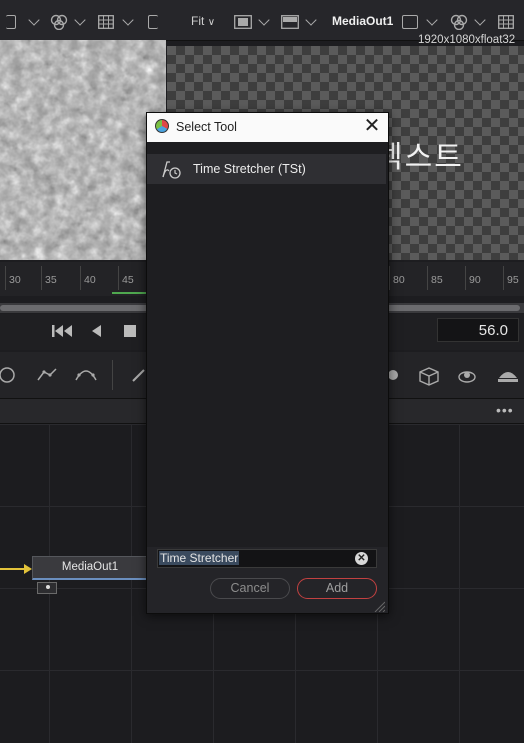 The width and height of the screenshot is (524, 743). I want to click on ruler-tick-label: 45, so click(128, 280).